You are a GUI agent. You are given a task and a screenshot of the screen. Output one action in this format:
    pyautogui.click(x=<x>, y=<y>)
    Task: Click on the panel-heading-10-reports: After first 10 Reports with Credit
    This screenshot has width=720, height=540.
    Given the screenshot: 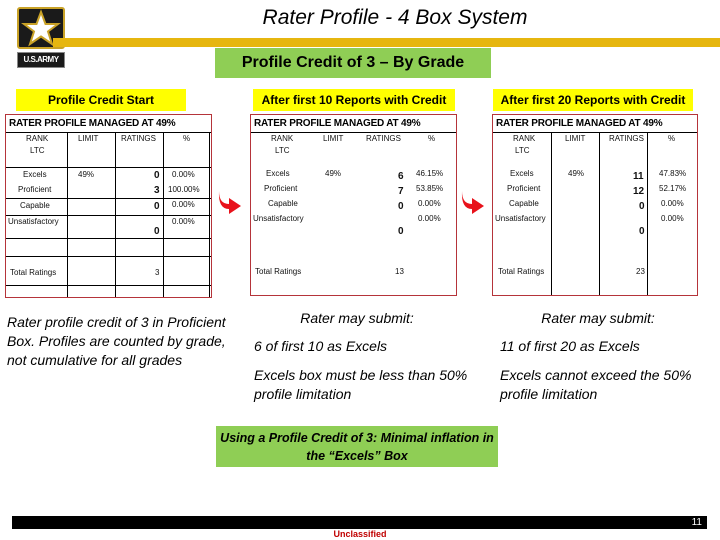 What is the action you would take?
    pyautogui.click(x=354, y=100)
    